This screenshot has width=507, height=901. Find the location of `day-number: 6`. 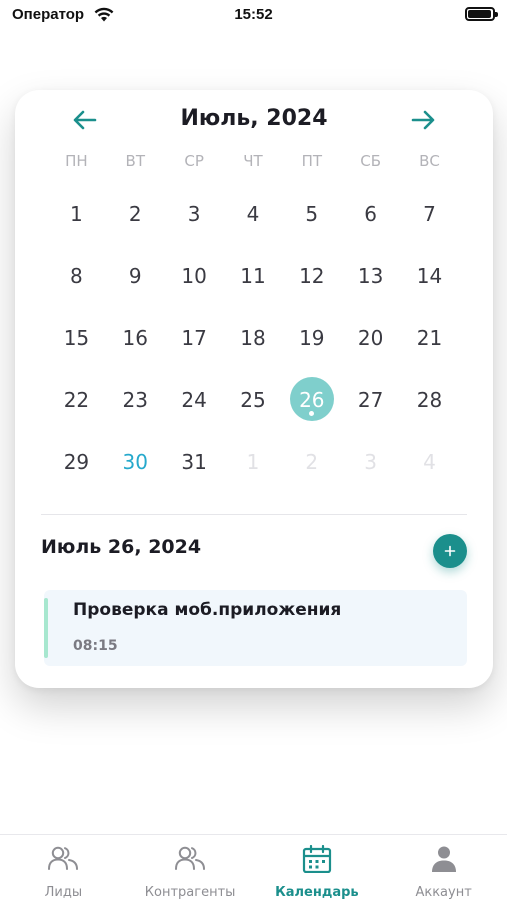

day-number: 6 is located at coordinates (370, 214).